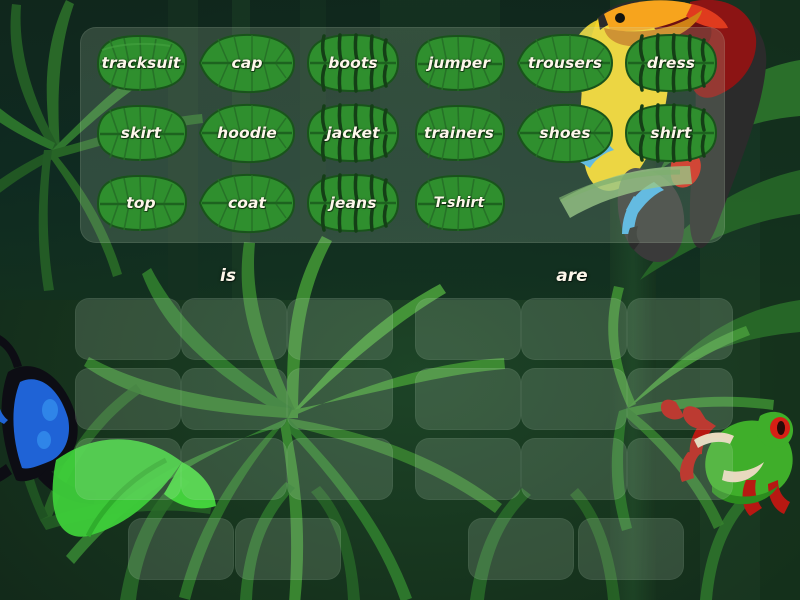 Image resolution: width=800 pixels, height=600 pixels. I want to click on word-tile-skirt: skirt, so click(141, 133).